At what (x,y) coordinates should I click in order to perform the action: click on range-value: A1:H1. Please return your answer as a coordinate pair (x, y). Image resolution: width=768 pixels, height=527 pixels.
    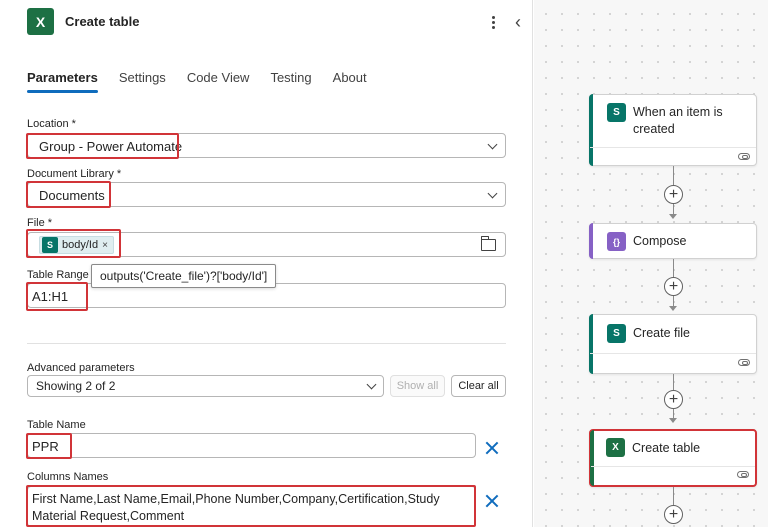
    Looking at the image, I should click on (50, 296).